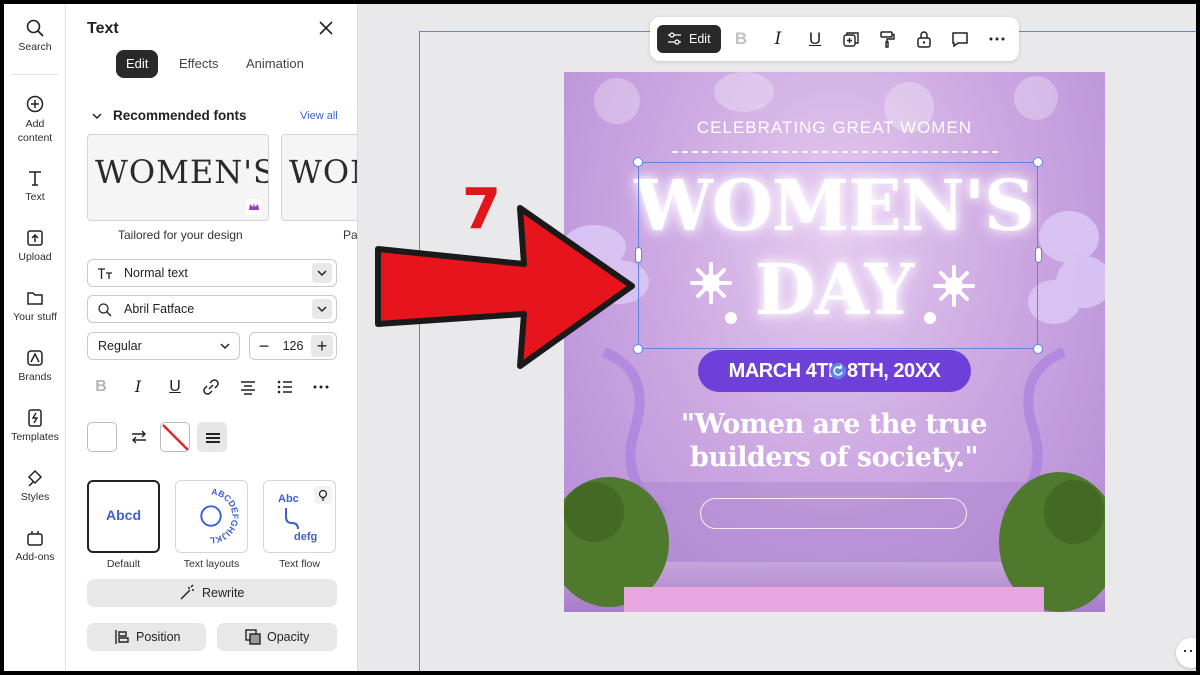 This screenshot has width=1200, height=675. Describe the element at coordinates (212, 309) in the screenshot. I see `font-family-dropdown: Abril Fatface` at that location.